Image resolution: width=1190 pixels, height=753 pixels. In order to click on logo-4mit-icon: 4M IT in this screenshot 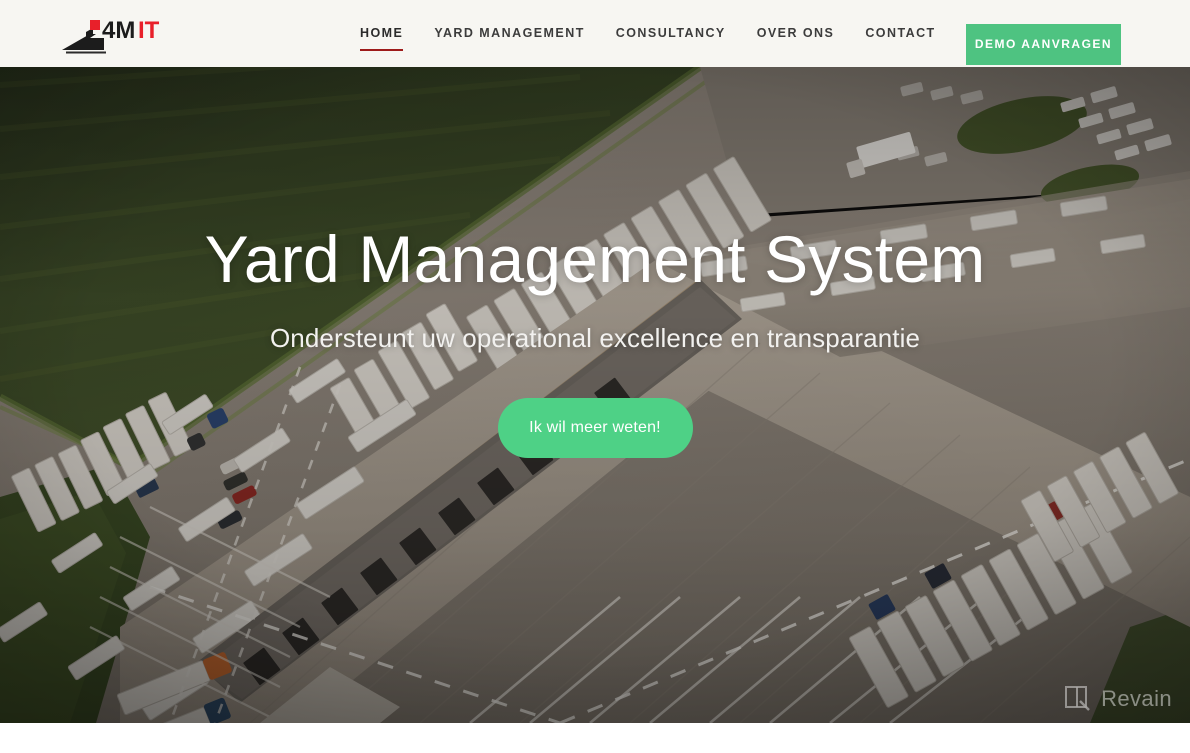, I will do `click(111, 35)`.